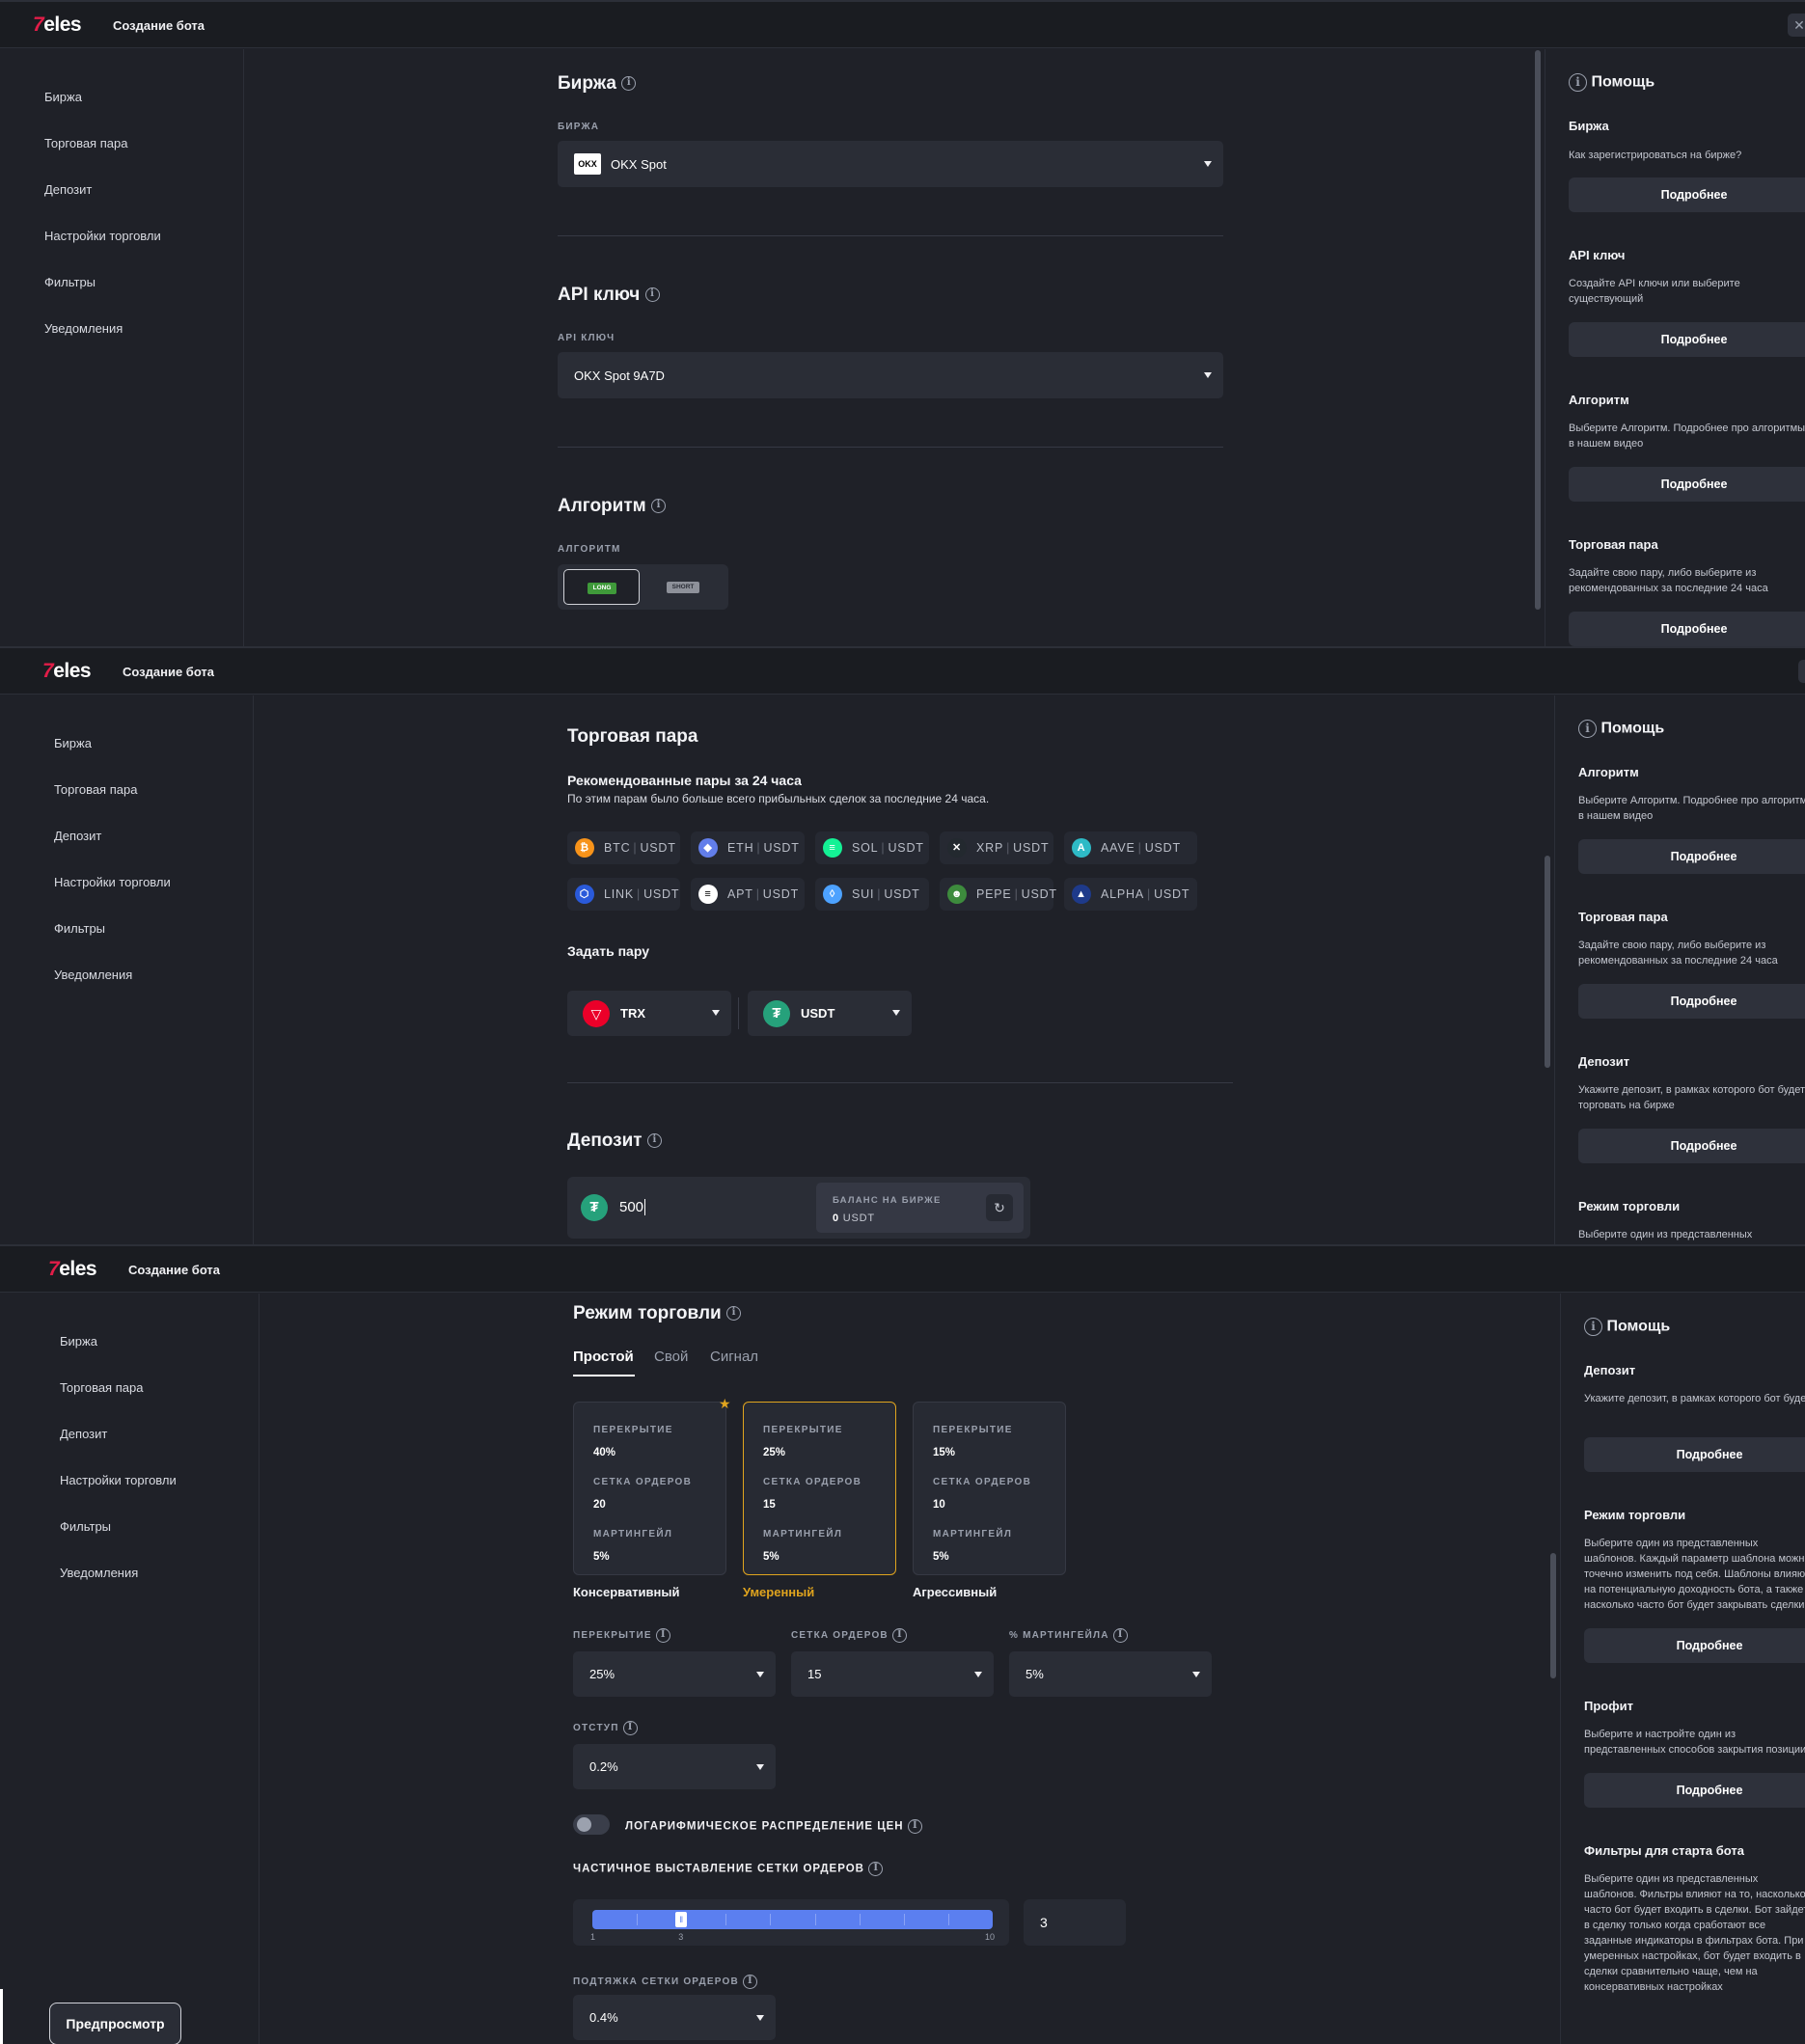 This screenshot has height=2044, width=1805. I want to click on refresh-icon: ↻, so click(999, 1207).